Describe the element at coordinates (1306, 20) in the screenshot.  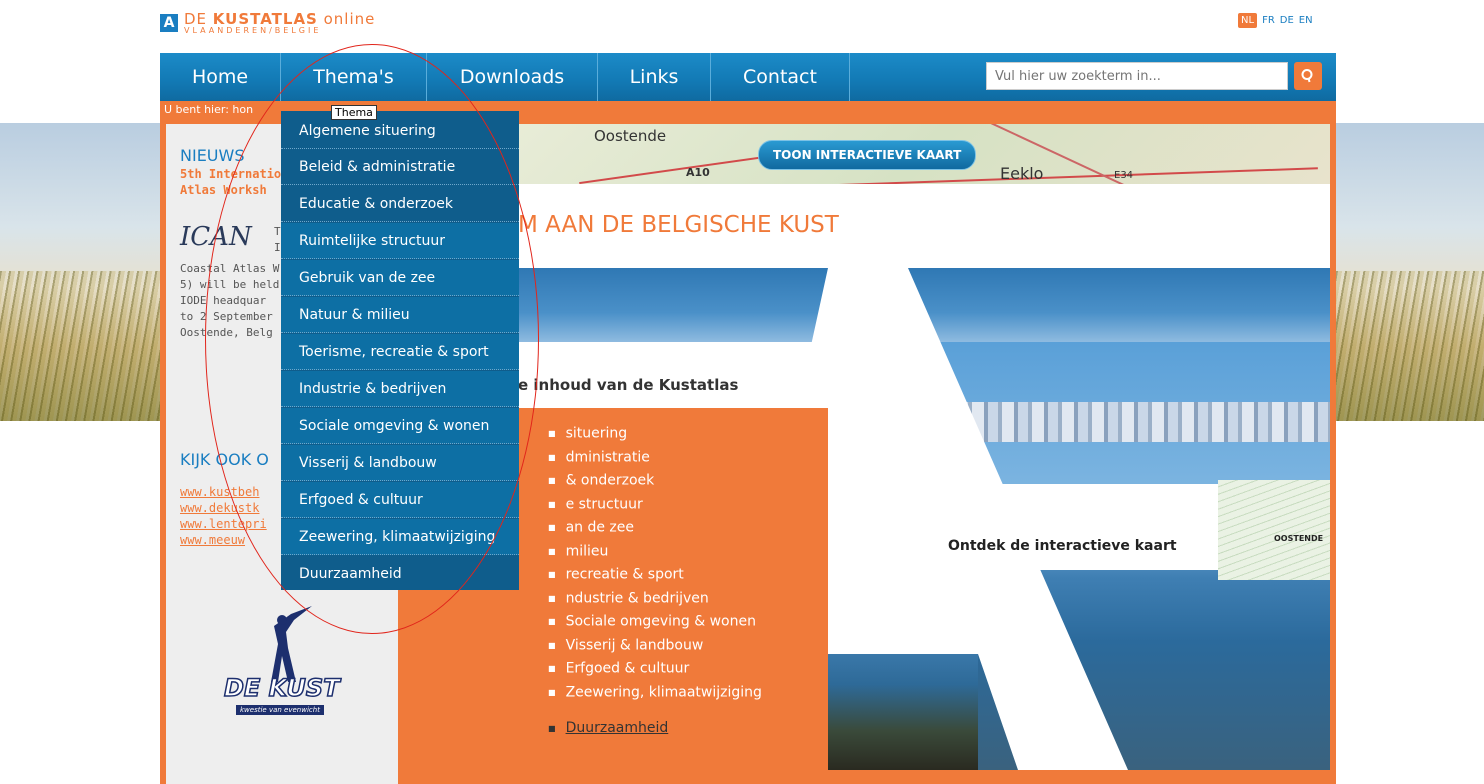
I see `lang-en: EN` at that location.